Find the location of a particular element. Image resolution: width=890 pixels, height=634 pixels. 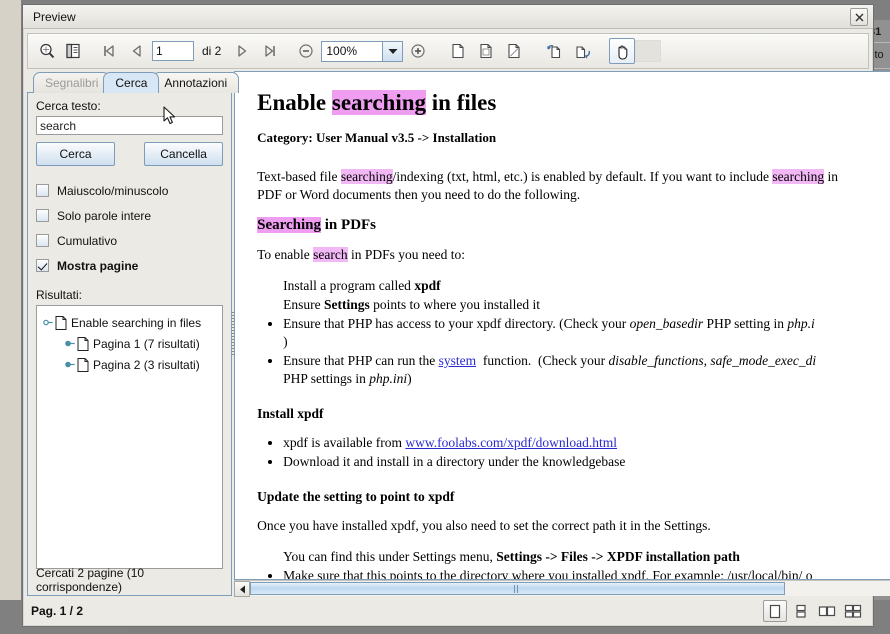

window-title: Preview is located at coordinates (54, 16).